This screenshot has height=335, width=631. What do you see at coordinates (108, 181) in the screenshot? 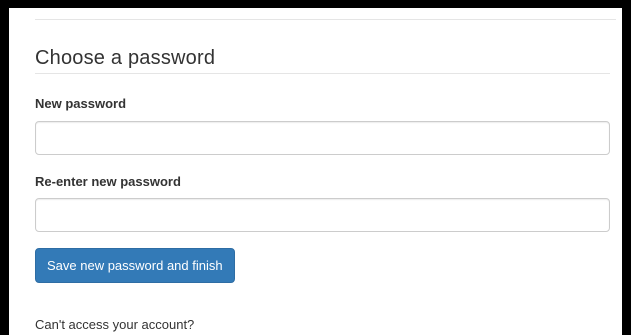
I see `reenter-password-label: Re-enter new password` at bounding box center [108, 181].